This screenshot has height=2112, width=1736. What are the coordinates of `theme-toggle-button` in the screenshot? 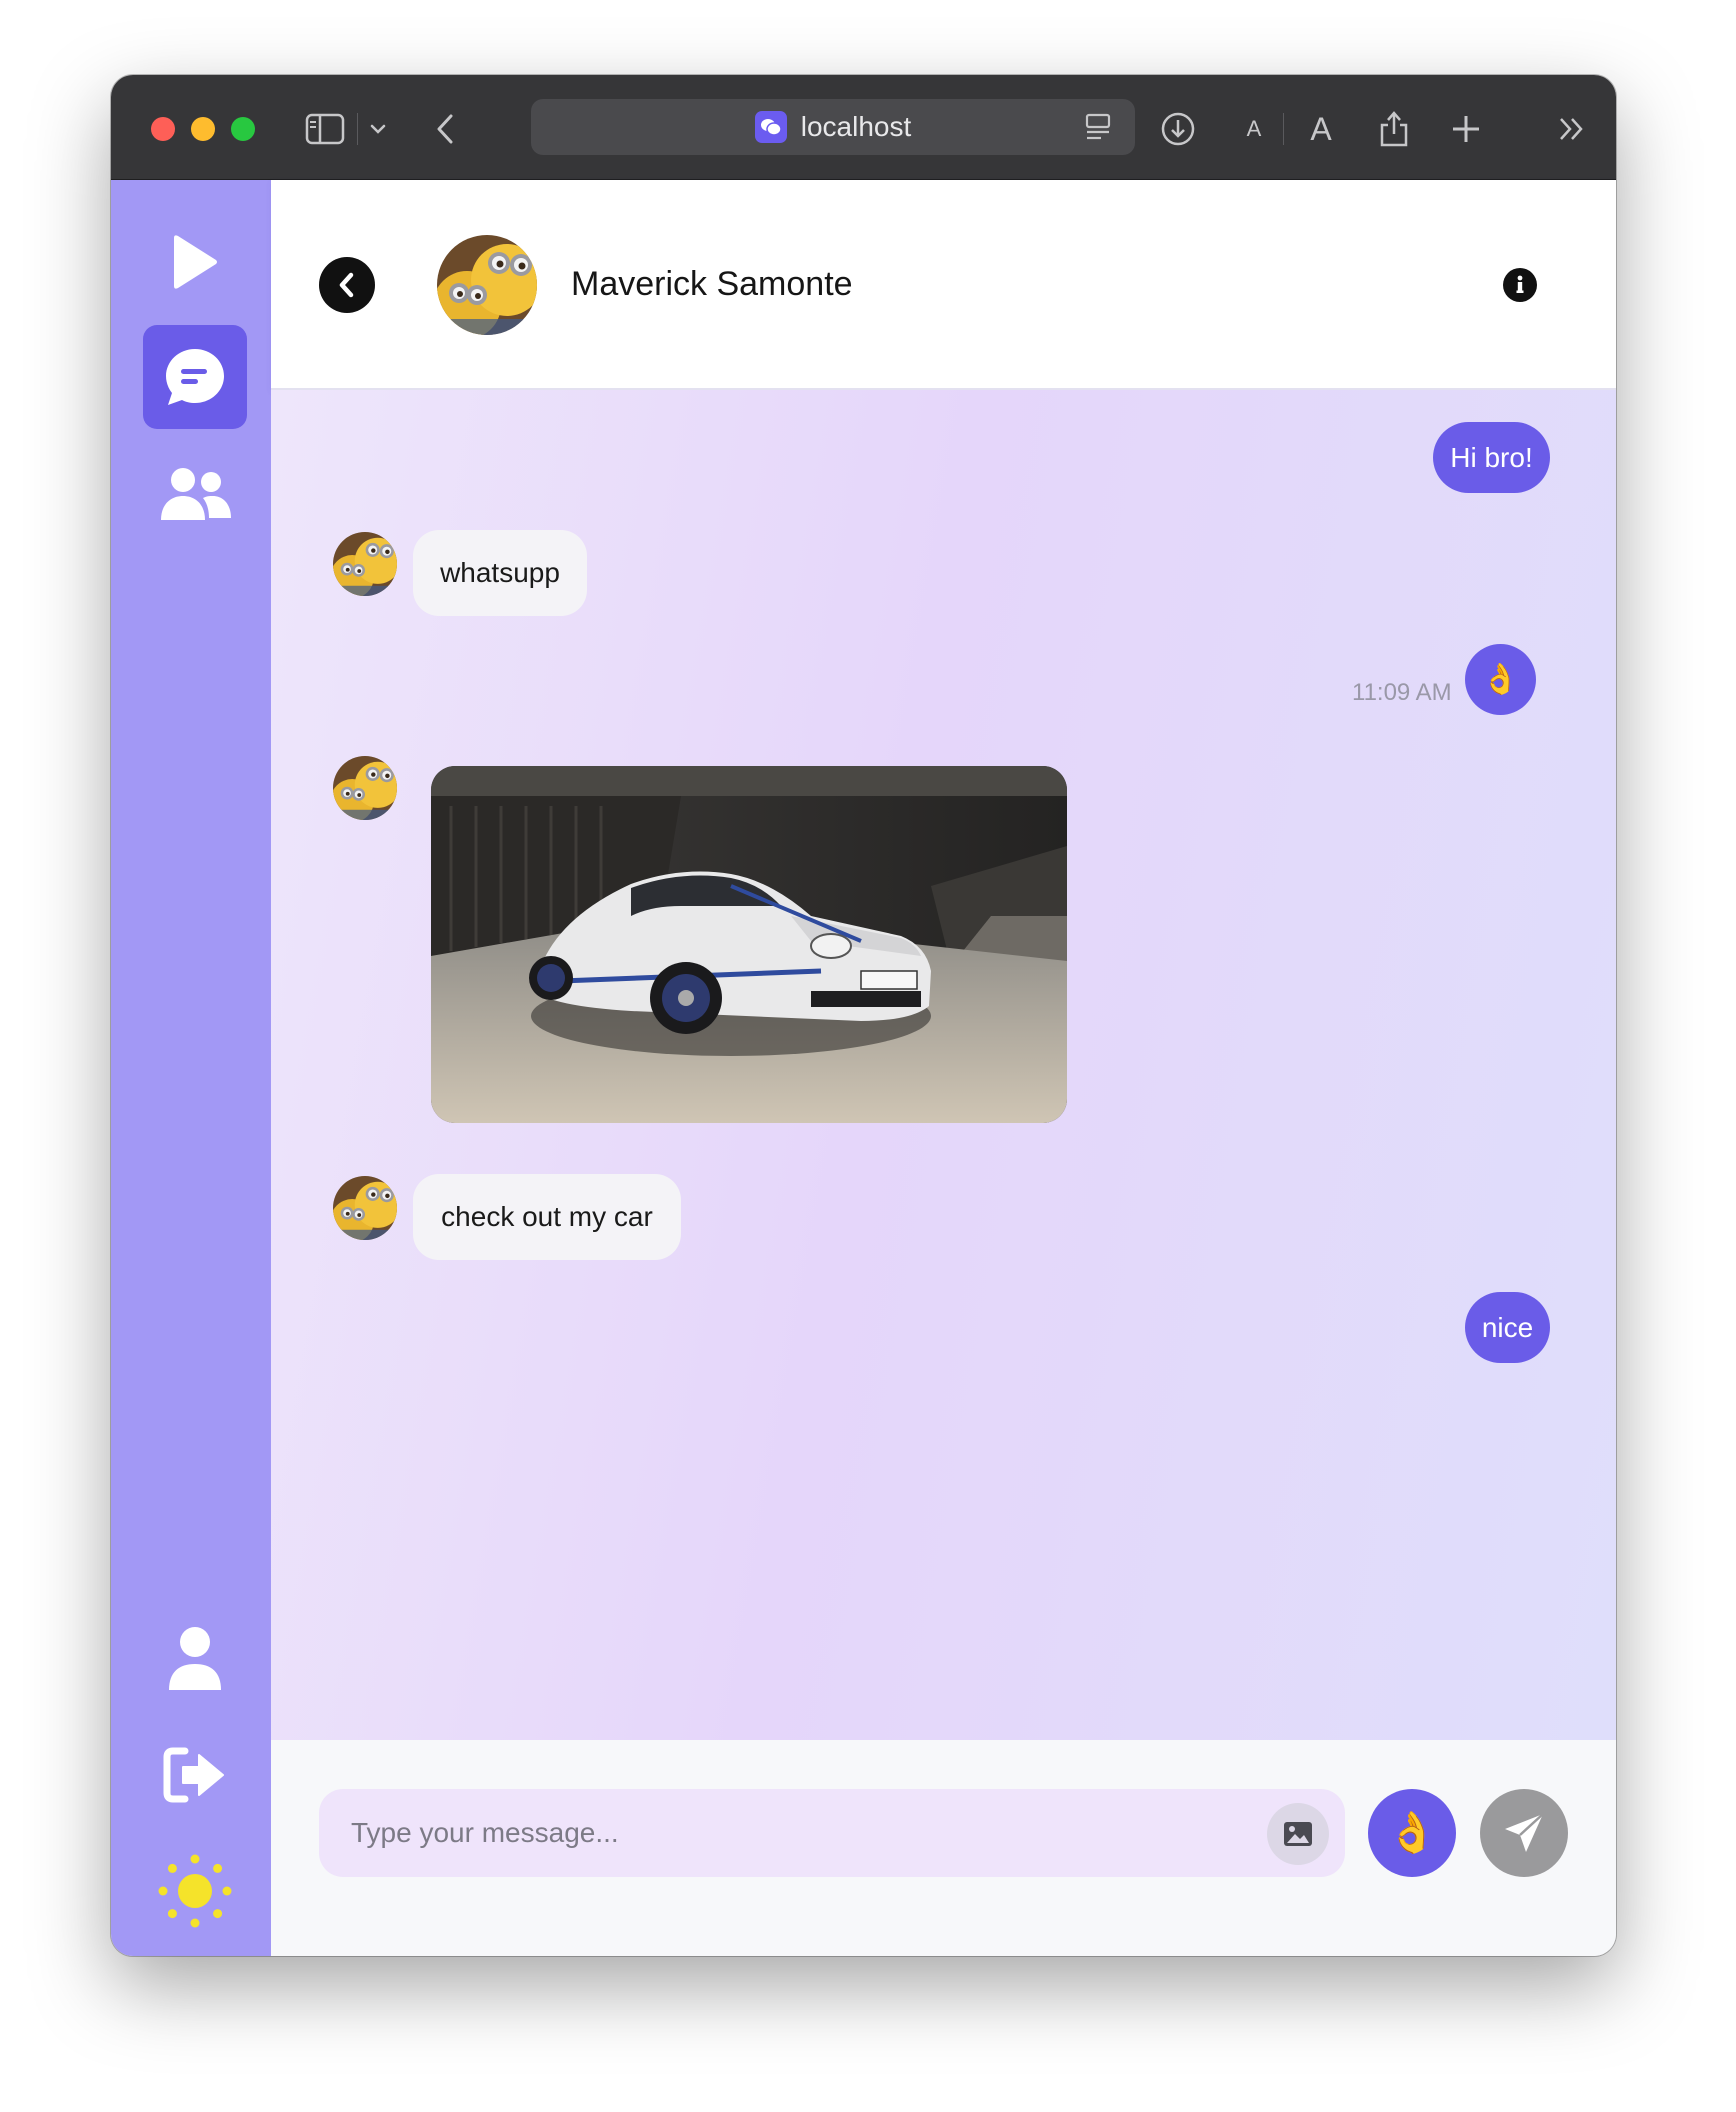 It's located at (195, 1891).